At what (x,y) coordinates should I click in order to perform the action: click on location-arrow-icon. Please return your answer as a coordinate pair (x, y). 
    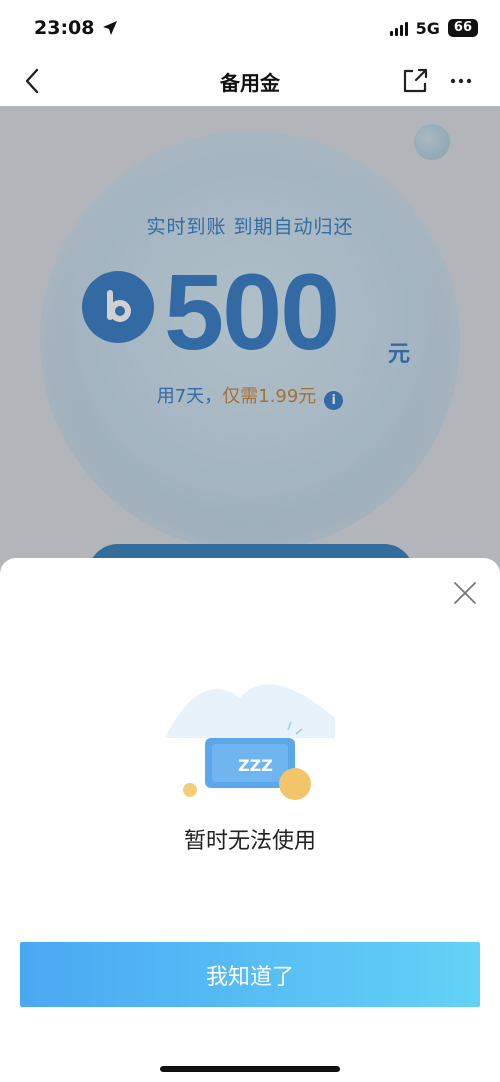
    Looking at the image, I should click on (110, 28).